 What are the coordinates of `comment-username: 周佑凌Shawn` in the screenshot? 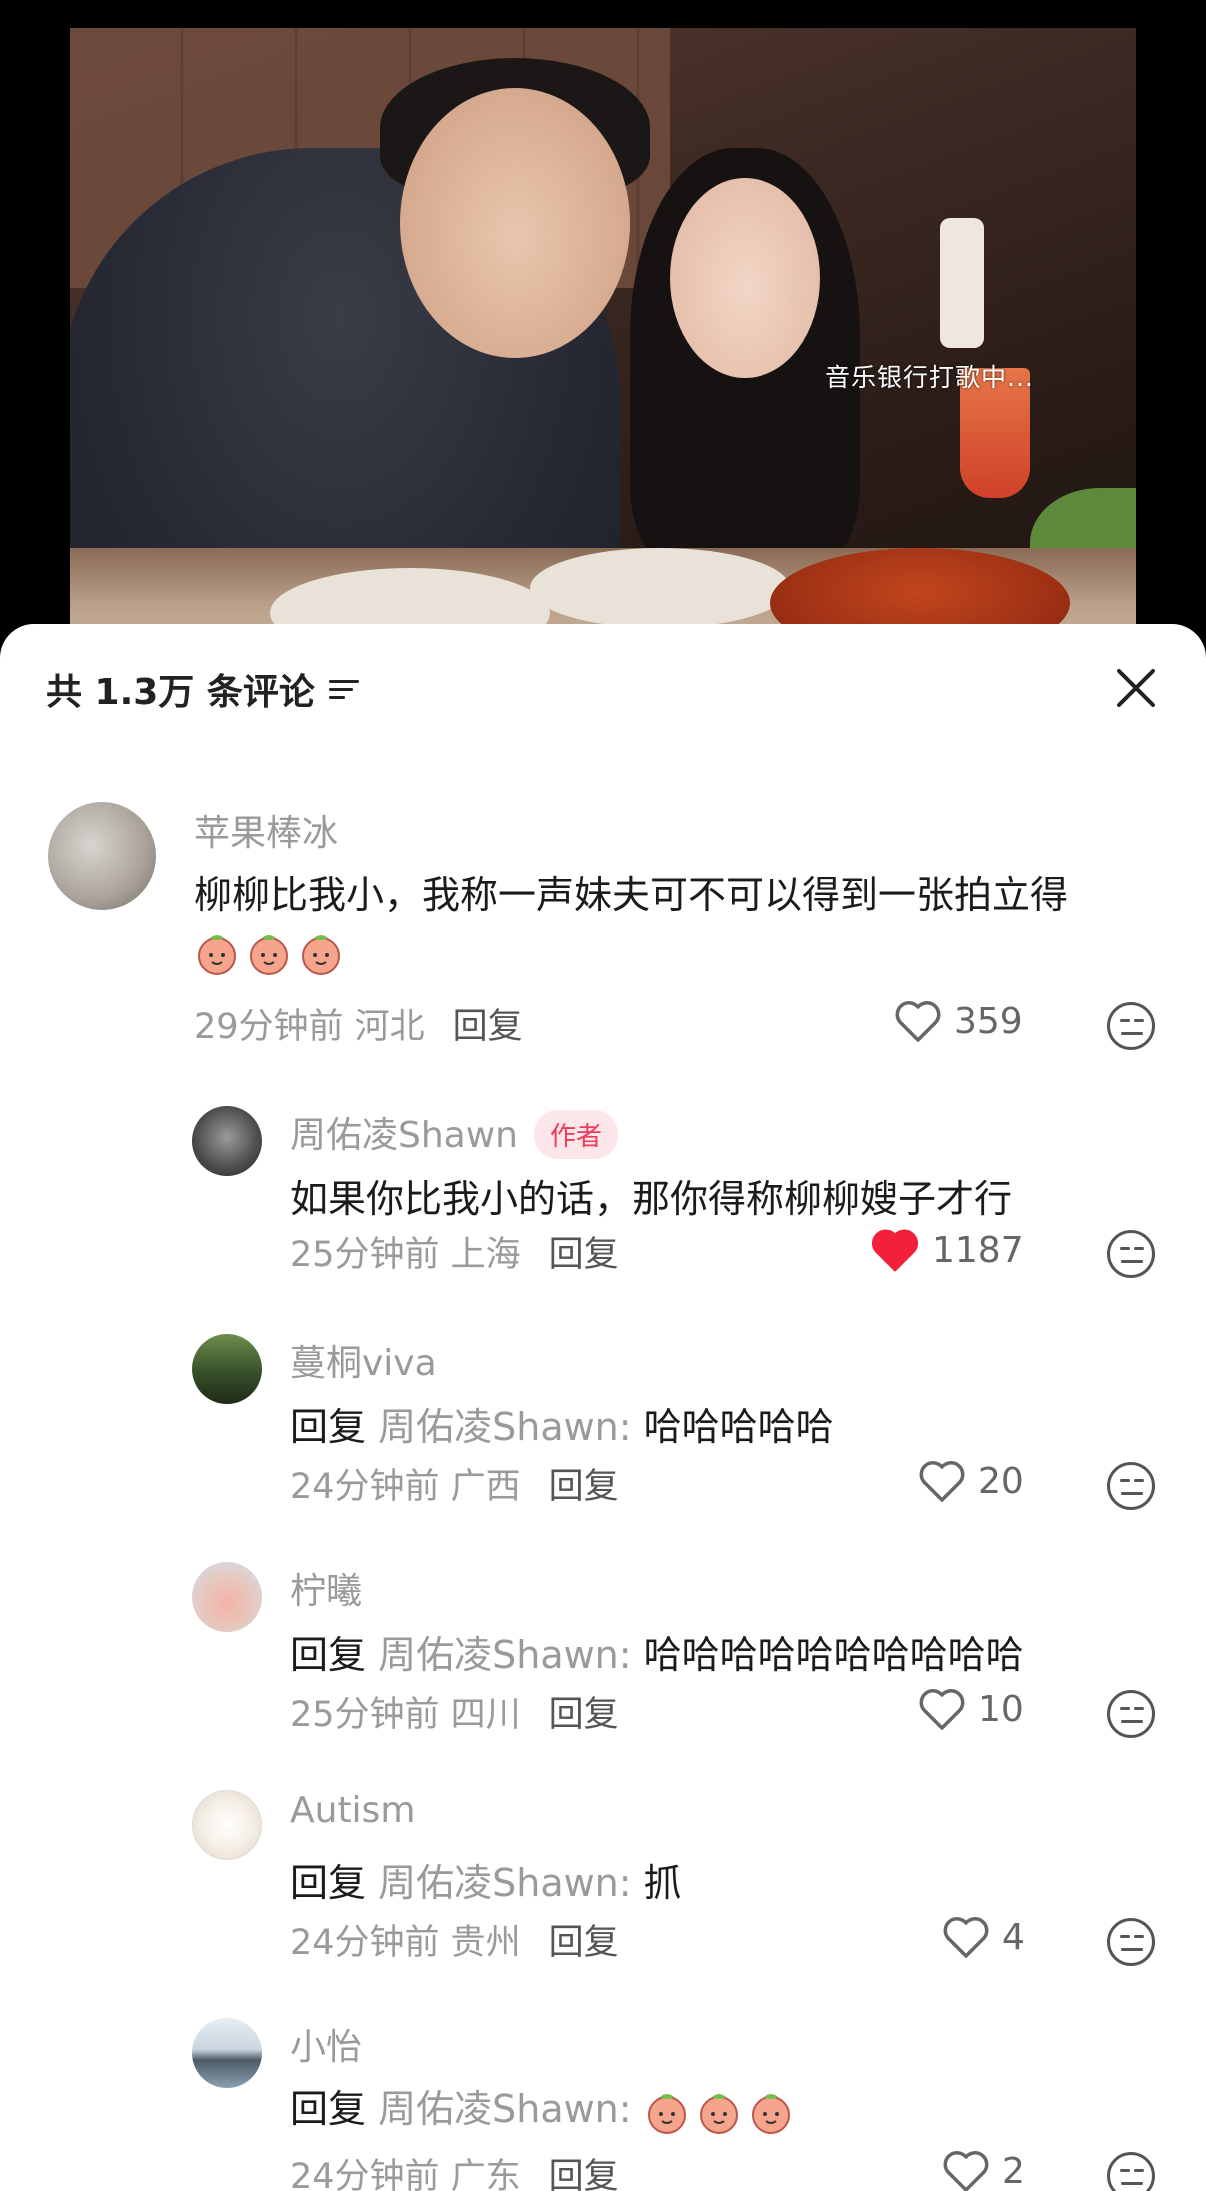 It's located at (404, 1135).